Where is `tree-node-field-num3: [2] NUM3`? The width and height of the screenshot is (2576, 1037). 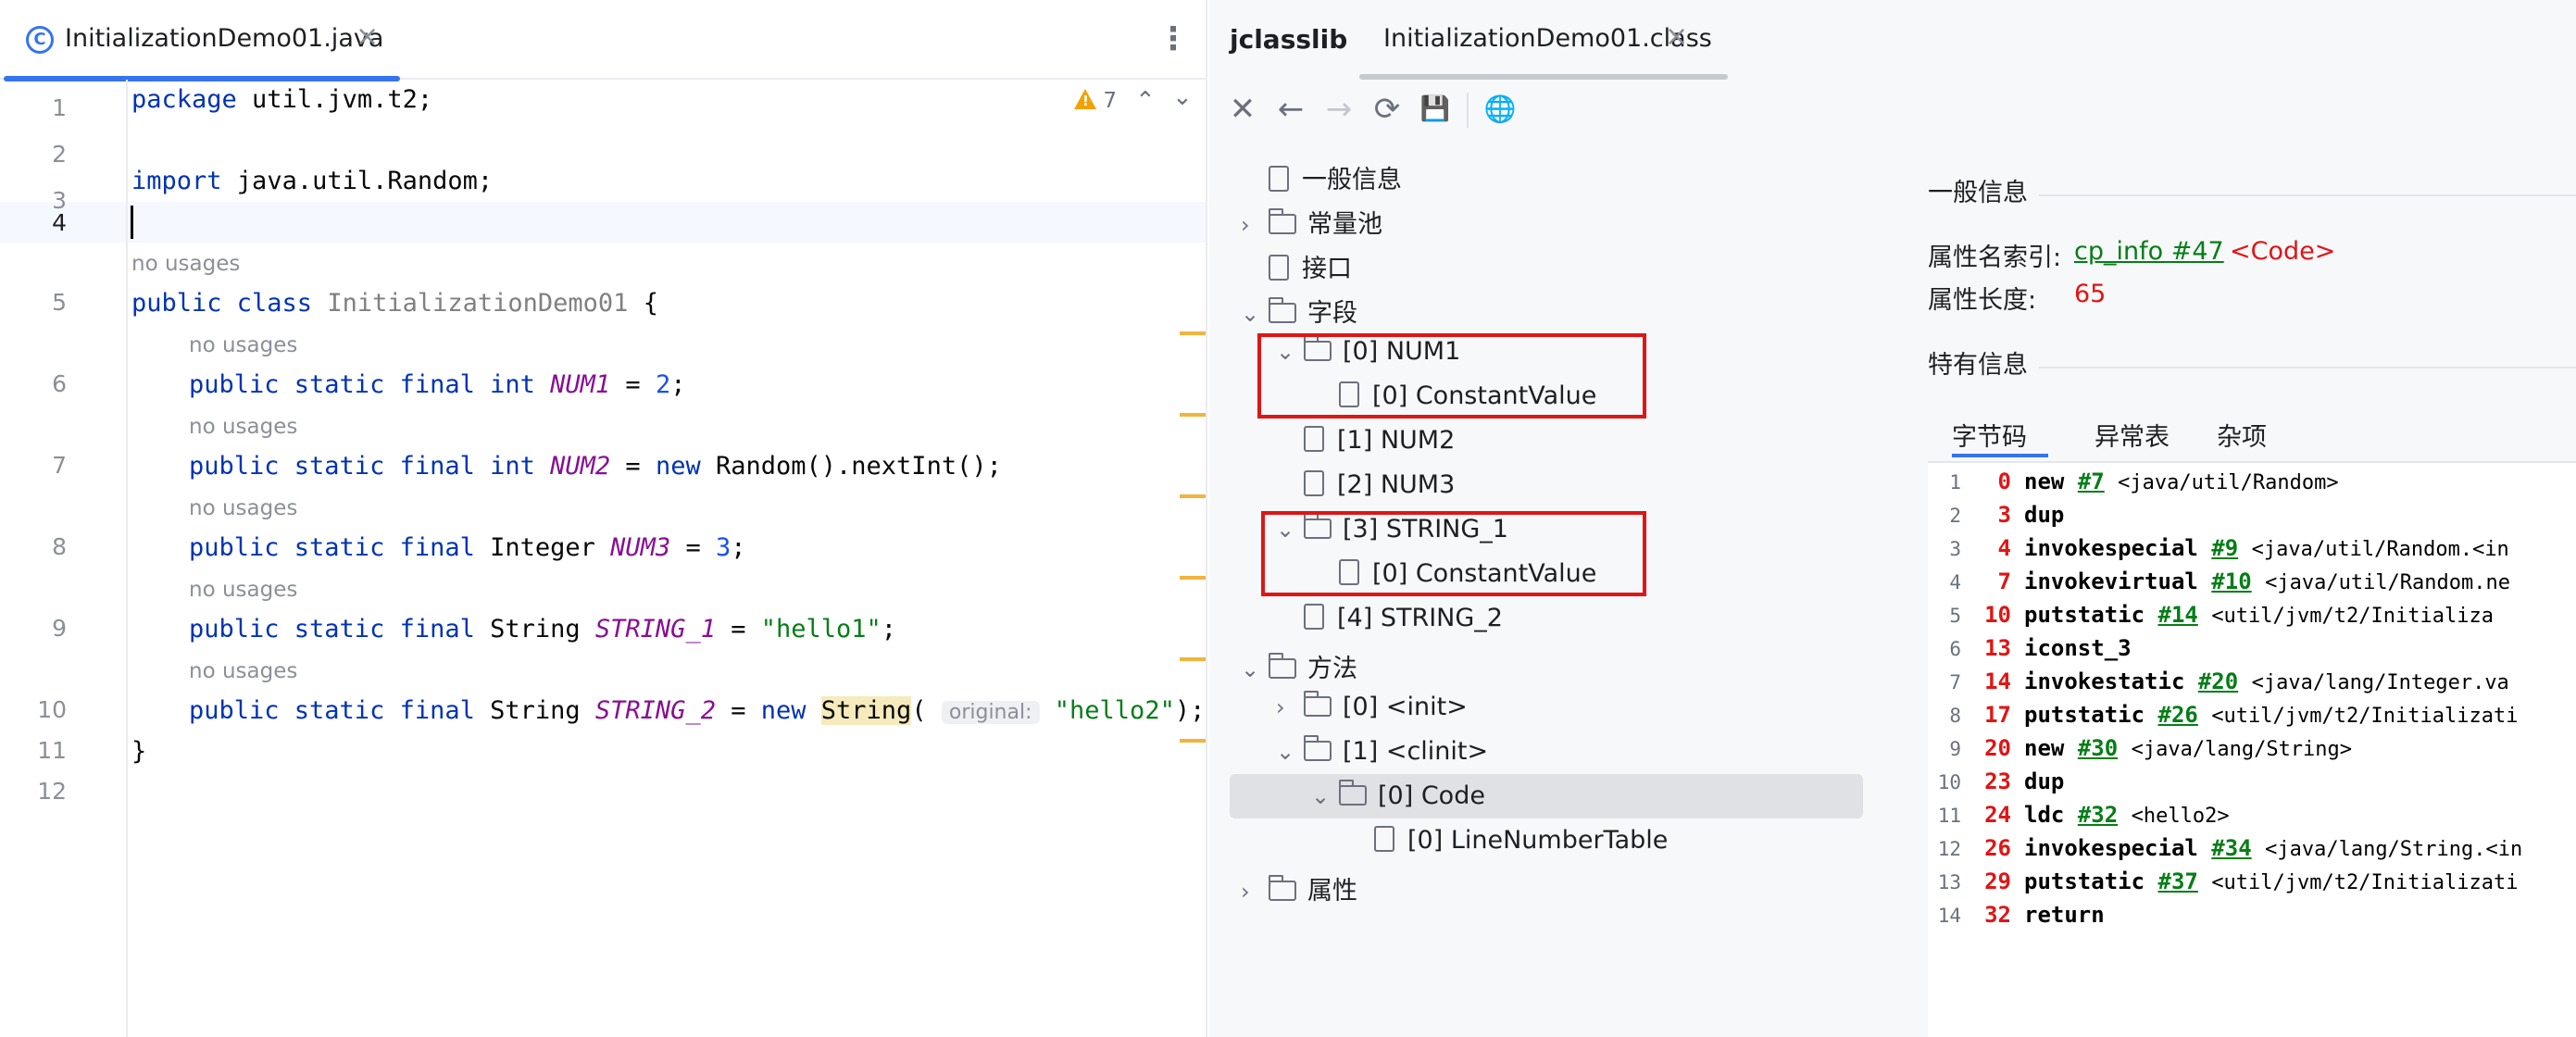 tree-node-field-num3: [2] NUM3 is located at coordinates (1365, 491).